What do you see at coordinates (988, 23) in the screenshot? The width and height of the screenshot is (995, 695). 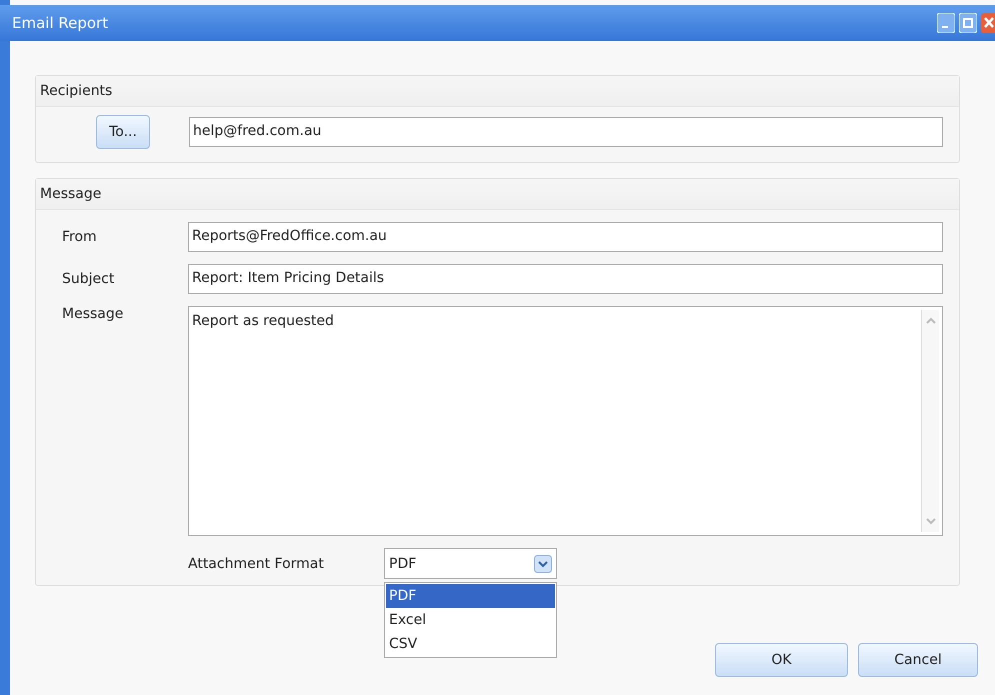 I see `close-icon` at bounding box center [988, 23].